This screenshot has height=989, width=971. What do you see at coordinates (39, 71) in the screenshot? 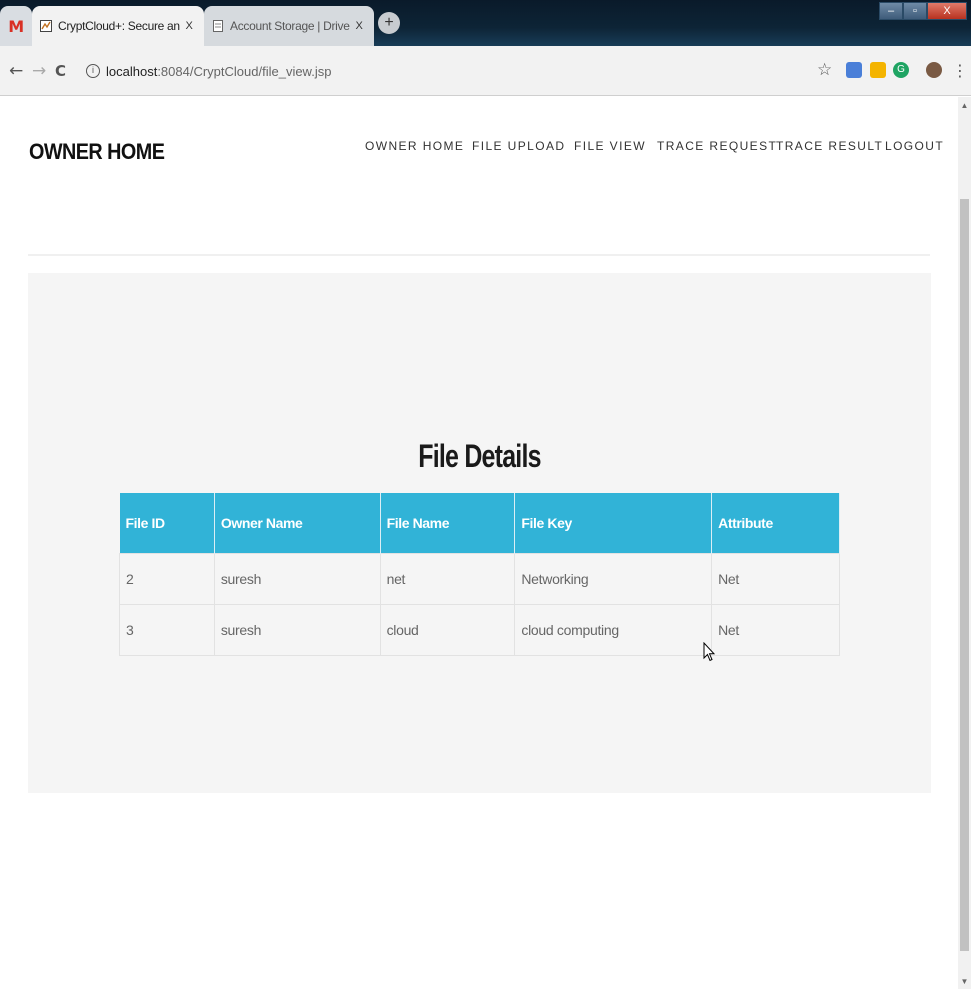
I see `forward-button: →` at bounding box center [39, 71].